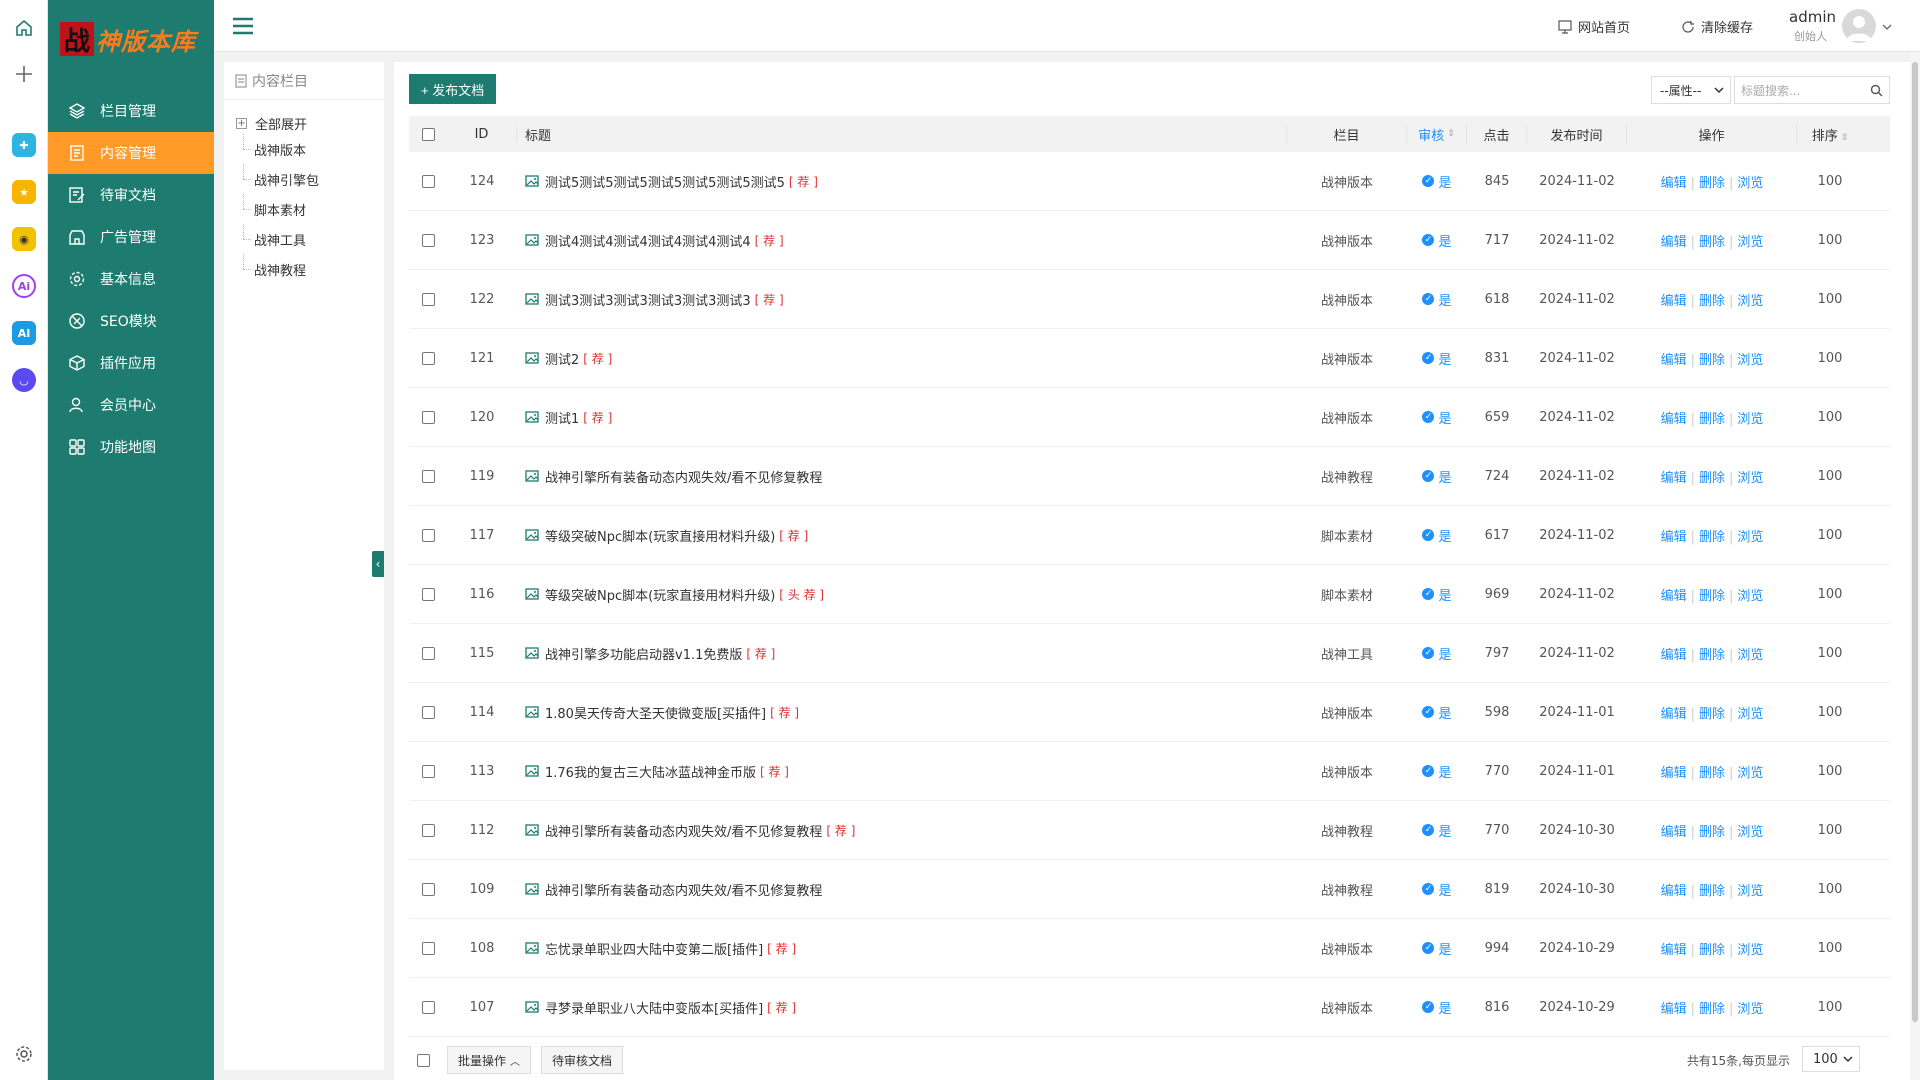 The width and height of the screenshot is (1920, 1080). I want to click on sidebar-item-basic-info: 基本信息, so click(131, 279).